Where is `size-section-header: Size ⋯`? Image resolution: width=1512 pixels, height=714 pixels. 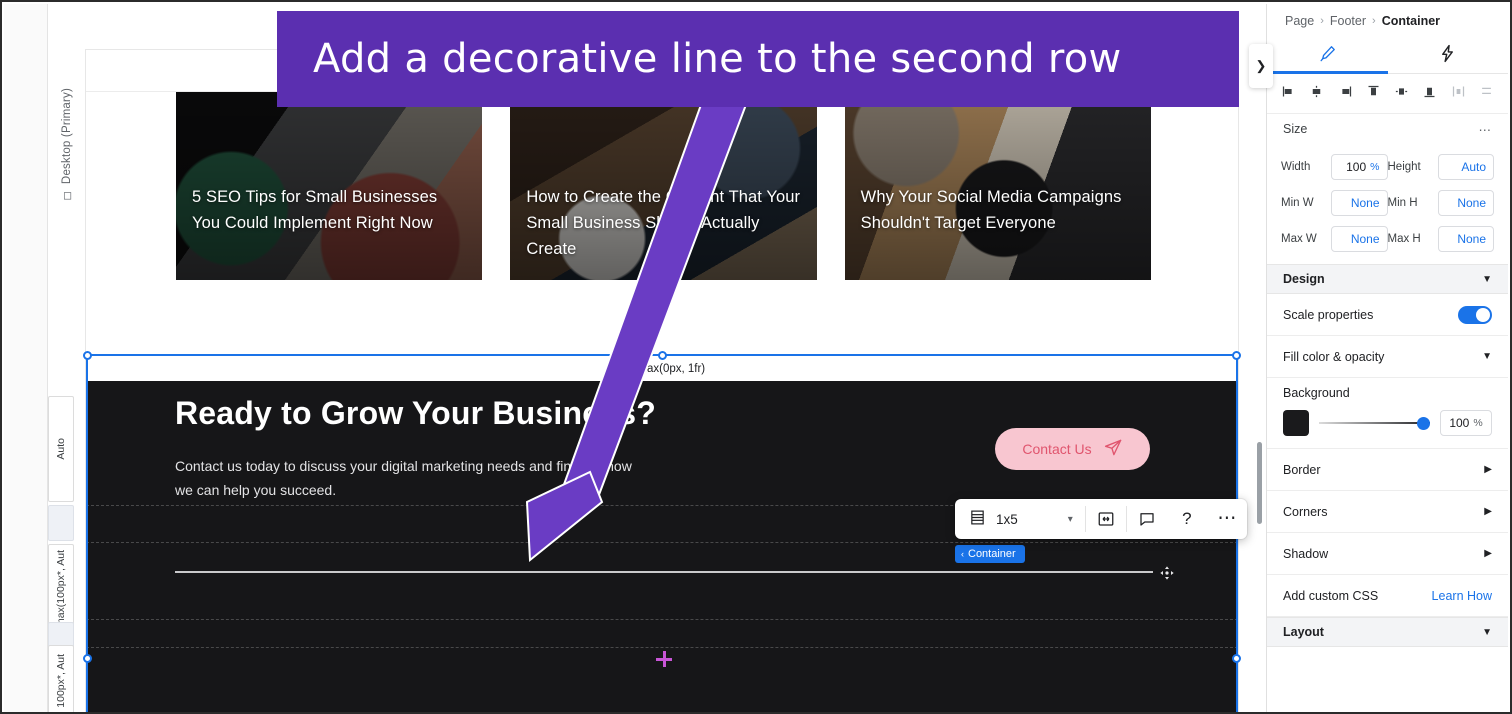 size-section-header: Size ⋯ is located at coordinates (1387, 129).